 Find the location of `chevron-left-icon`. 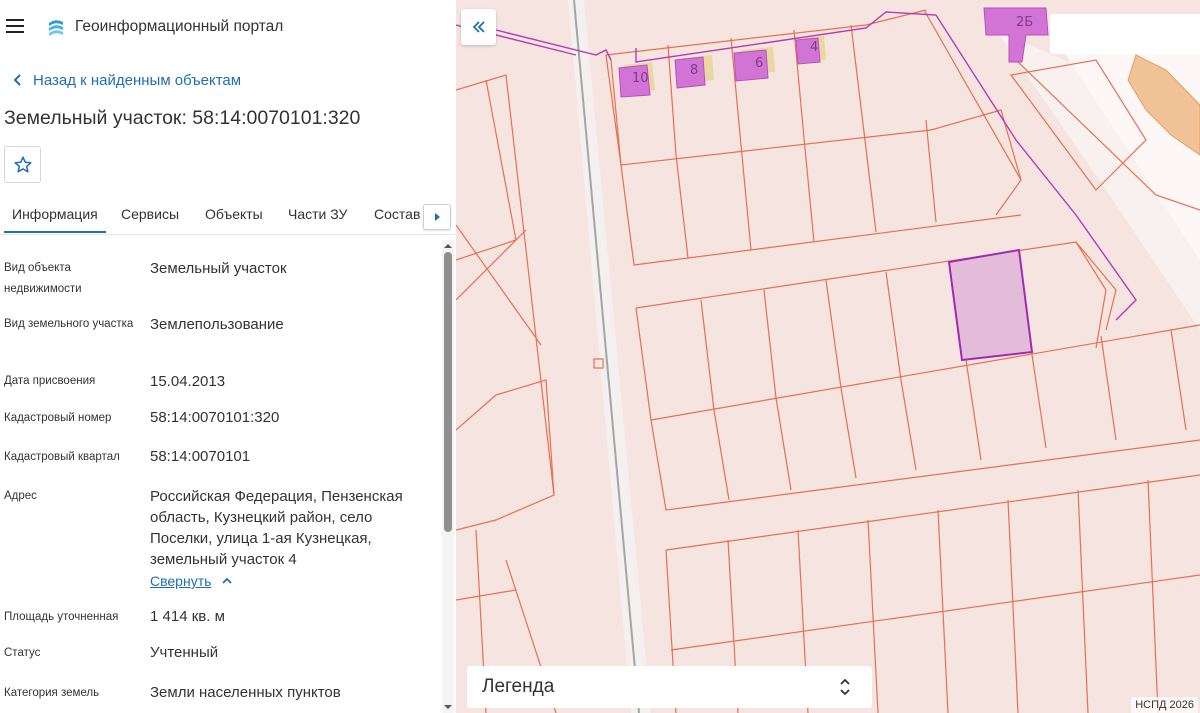

chevron-left-icon is located at coordinates (17, 80).